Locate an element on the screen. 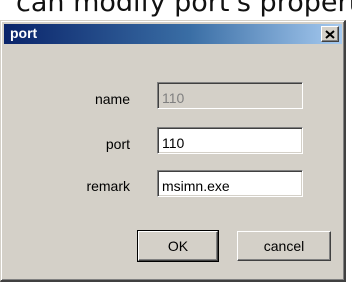 The height and width of the screenshot is (282, 352). dialog-title: port is located at coordinates (24, 33).